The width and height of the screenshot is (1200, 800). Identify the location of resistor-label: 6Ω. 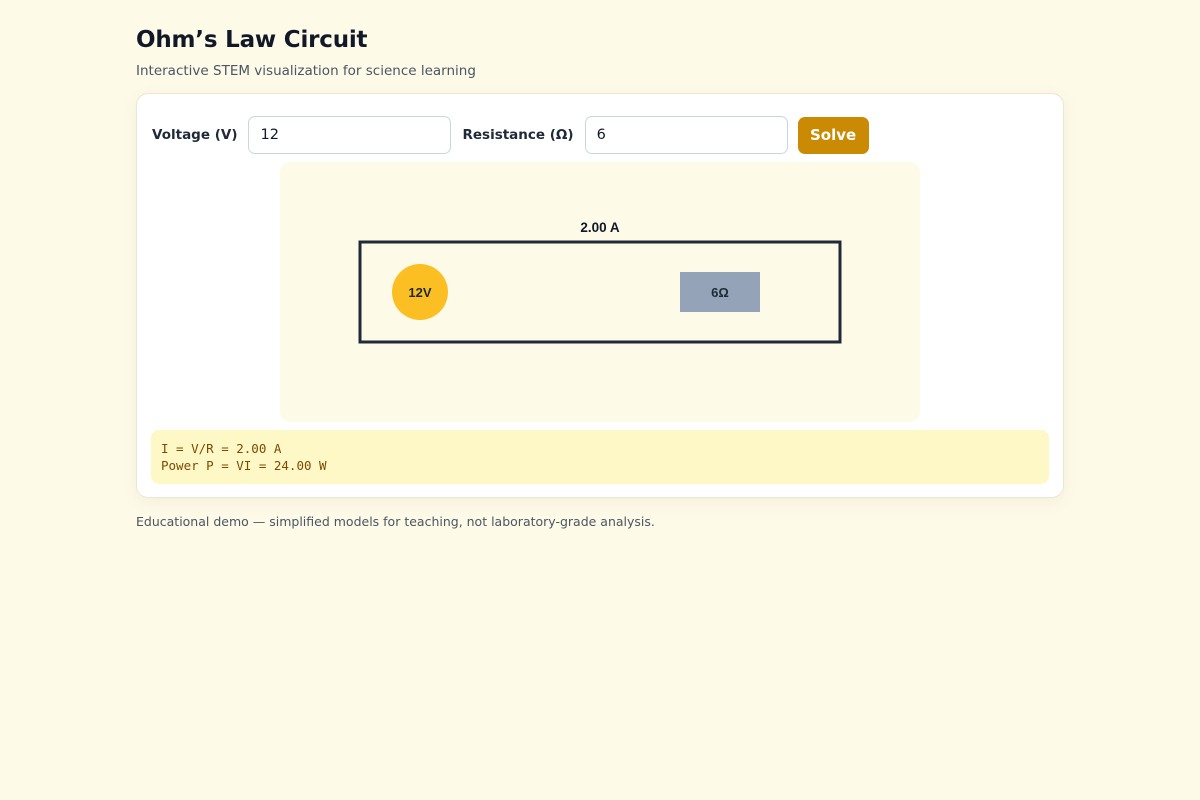
(720, 292).